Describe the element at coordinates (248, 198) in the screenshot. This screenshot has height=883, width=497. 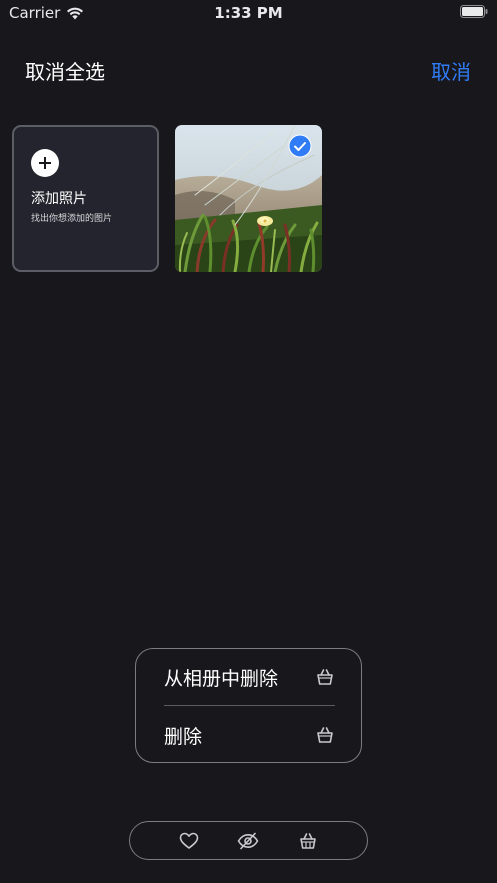
I see `photo-thumbnail` at that location.